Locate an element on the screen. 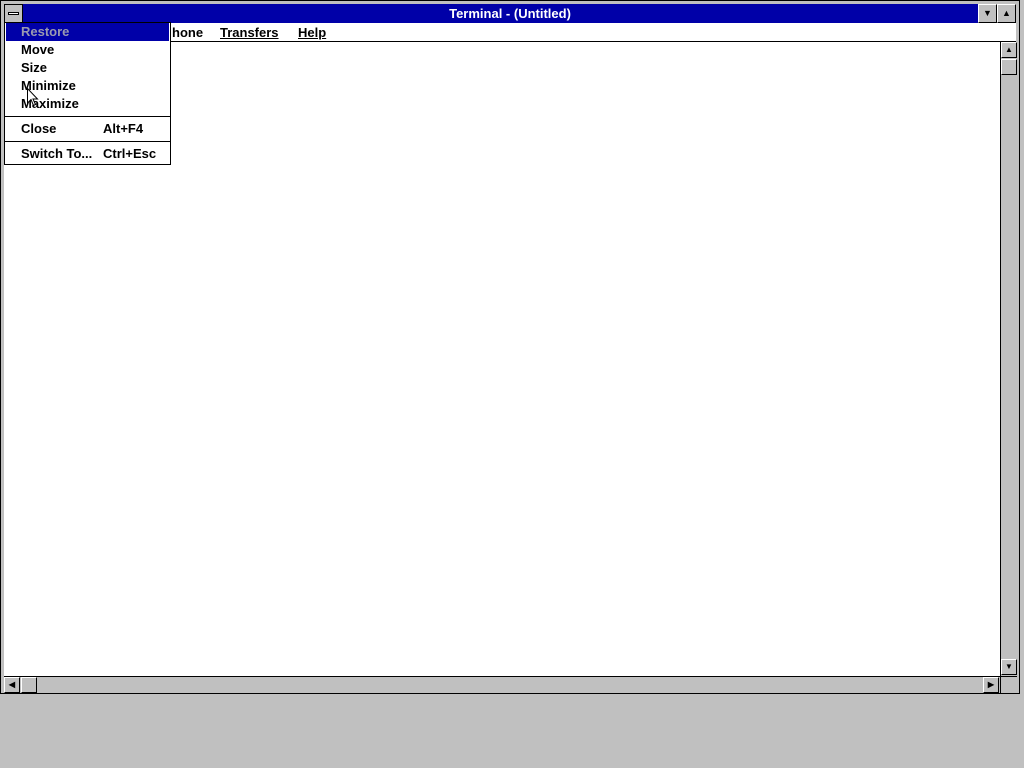 The width and height of the screenshot is (1024, 768). scroll-up-icon: ▲ is located at coordinates (1009, 49).